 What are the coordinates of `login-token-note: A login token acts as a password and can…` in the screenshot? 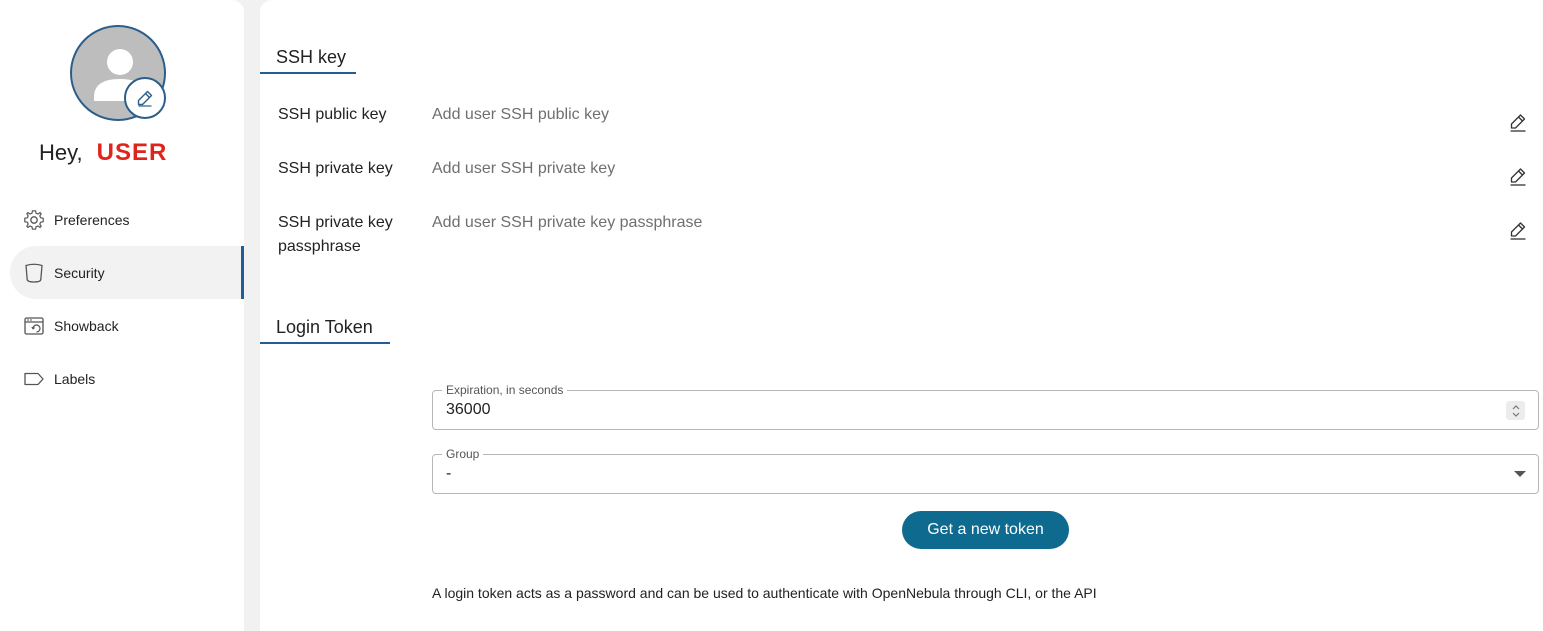 It's located at (764, 593).